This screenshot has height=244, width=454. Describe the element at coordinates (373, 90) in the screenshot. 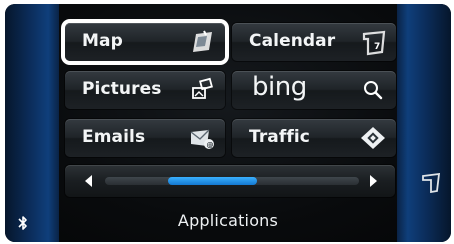

I see `search-icon` at that location.